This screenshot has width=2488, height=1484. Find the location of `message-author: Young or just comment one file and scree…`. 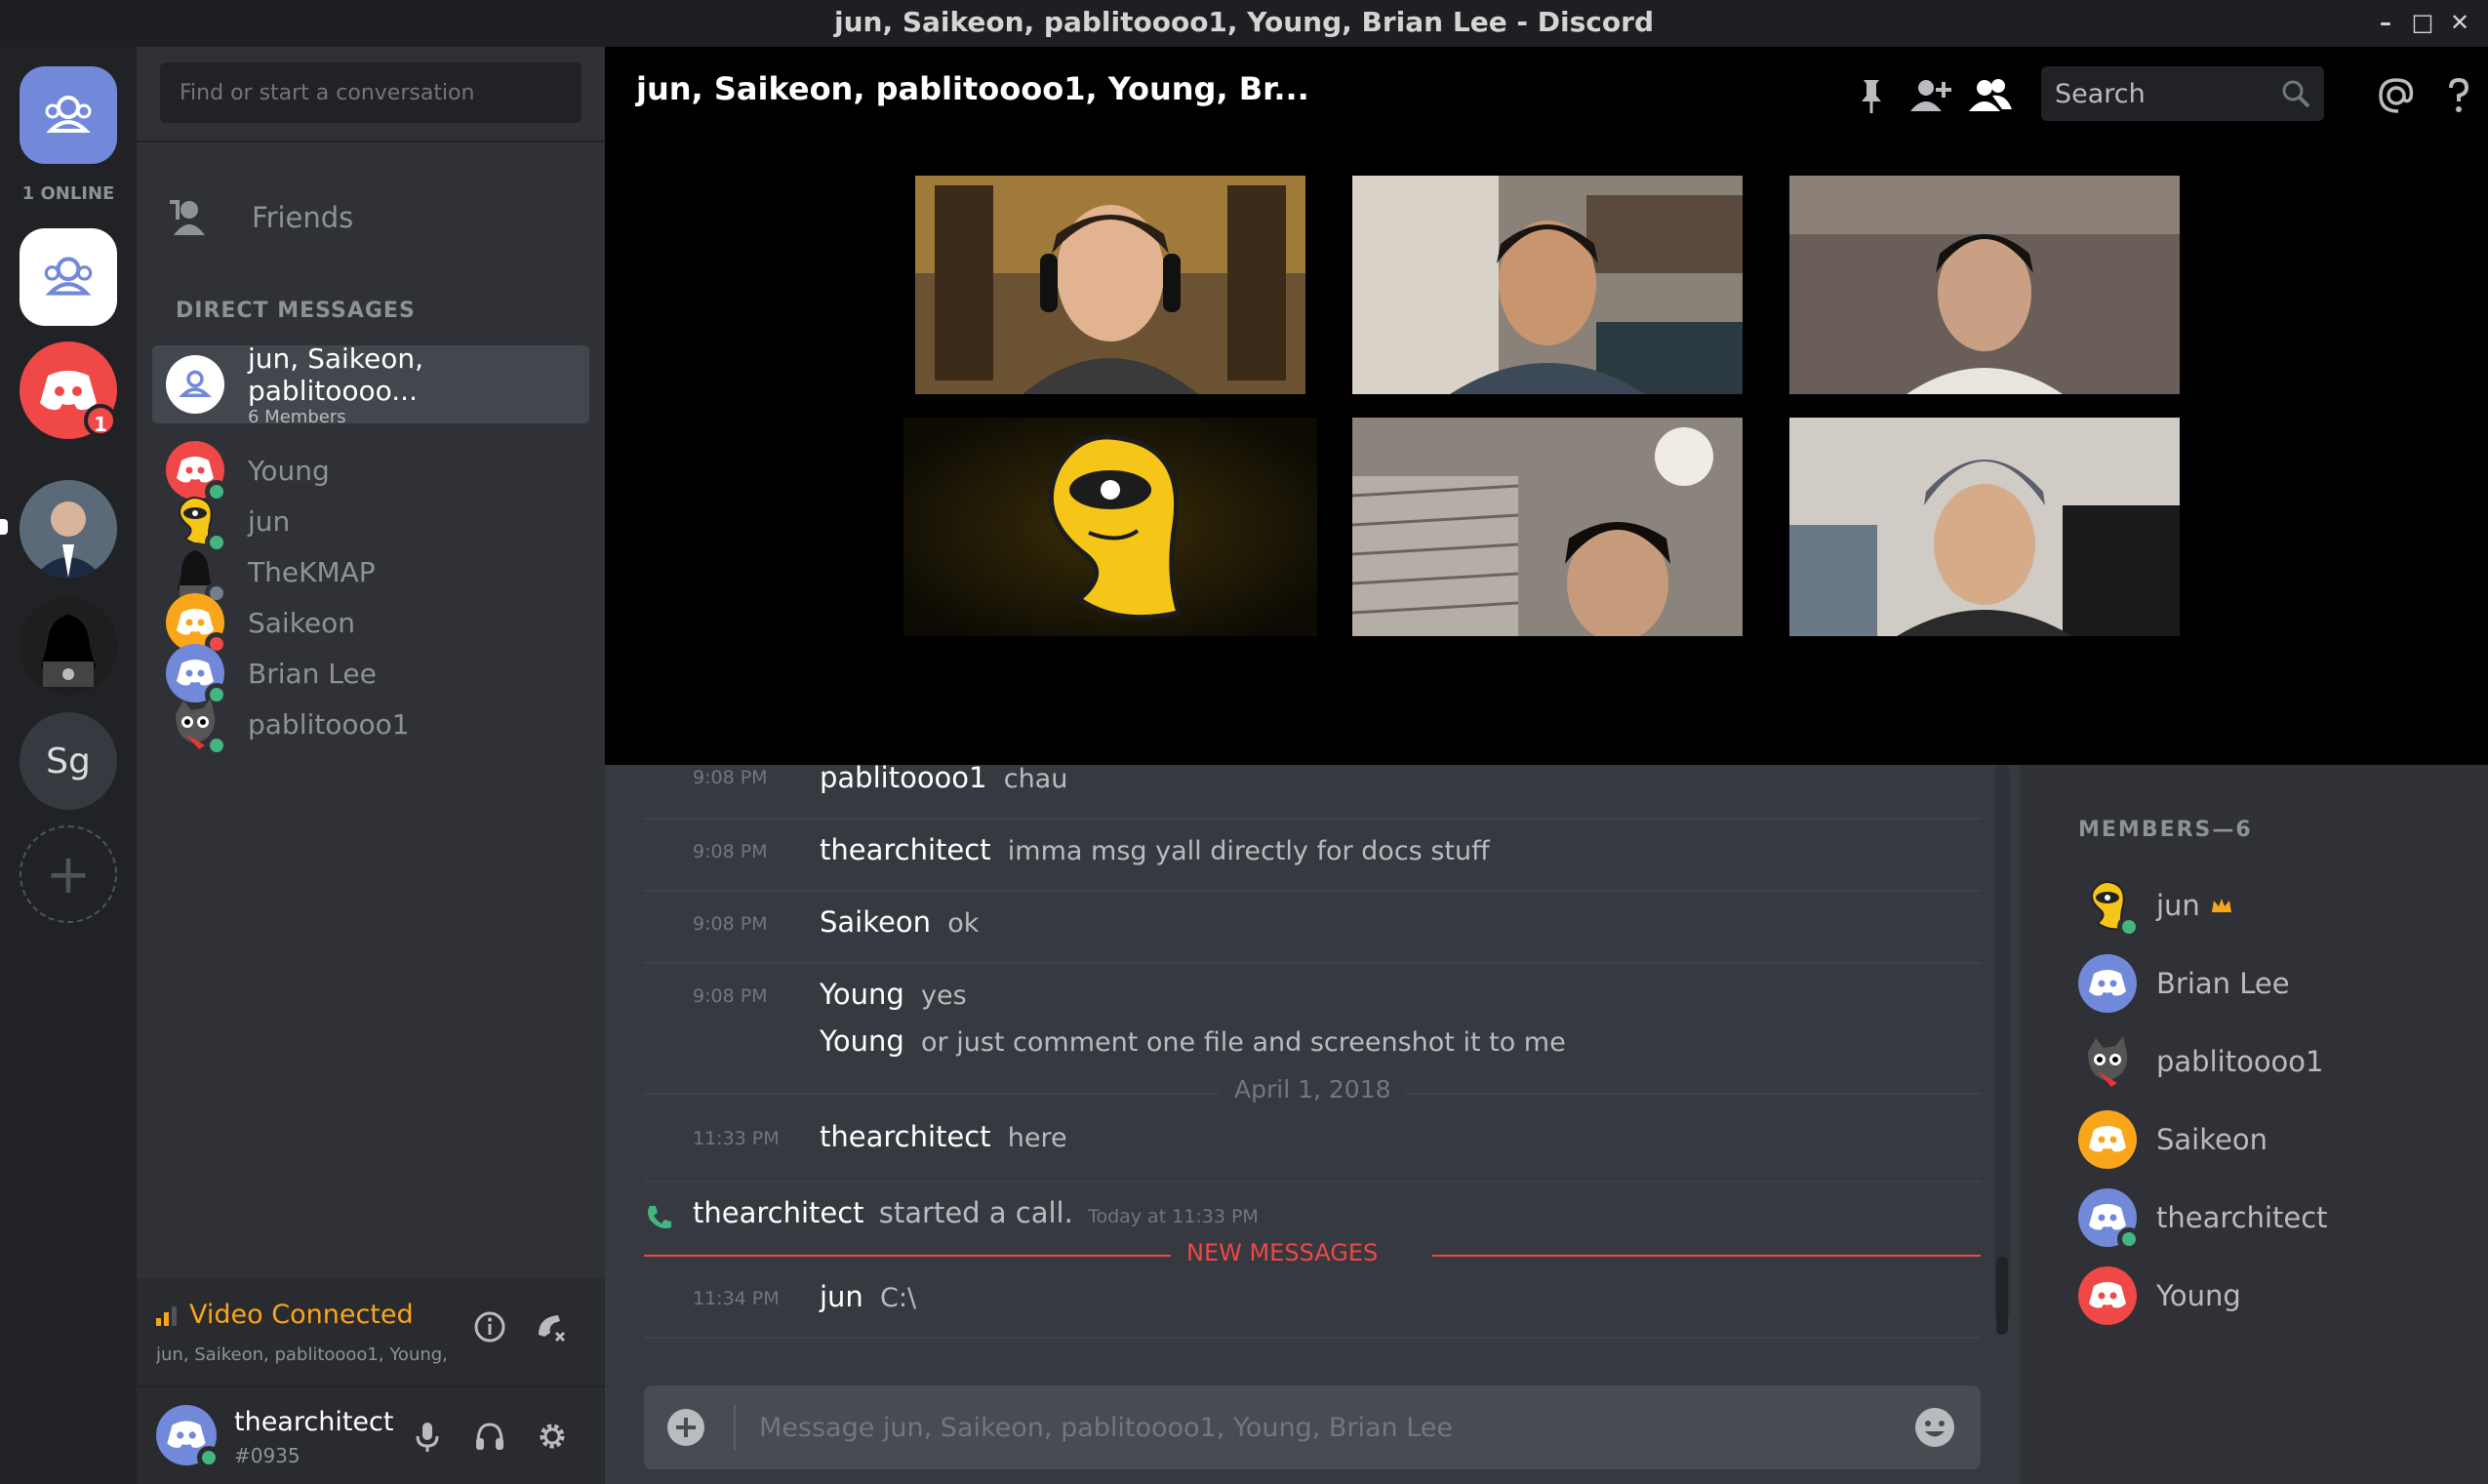

message-author: Young or just comment one file and scree… is located at coordinates (1193, 1041).